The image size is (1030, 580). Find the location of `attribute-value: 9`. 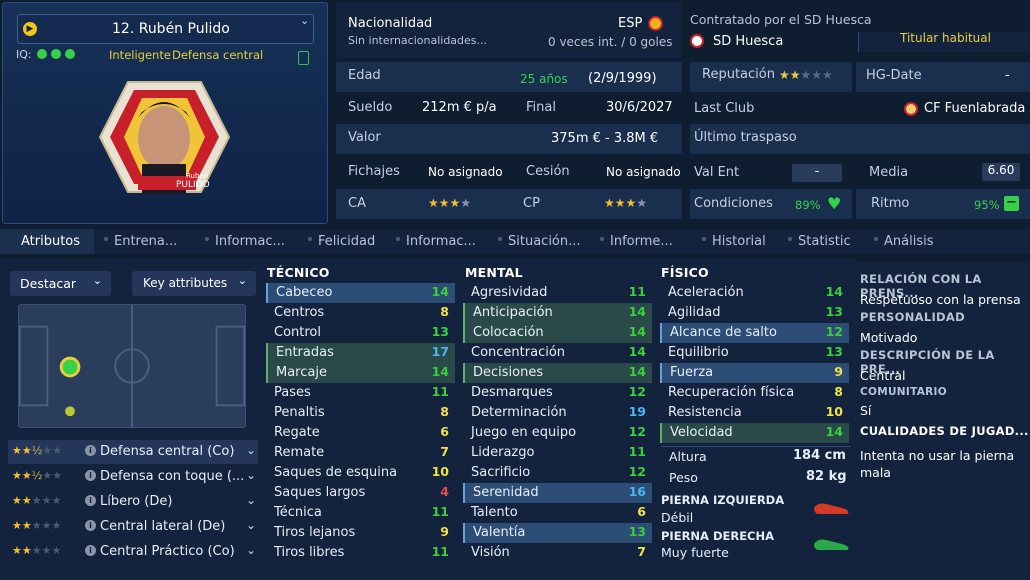

attribute-value: 9 is located at coordinates (838, 371).